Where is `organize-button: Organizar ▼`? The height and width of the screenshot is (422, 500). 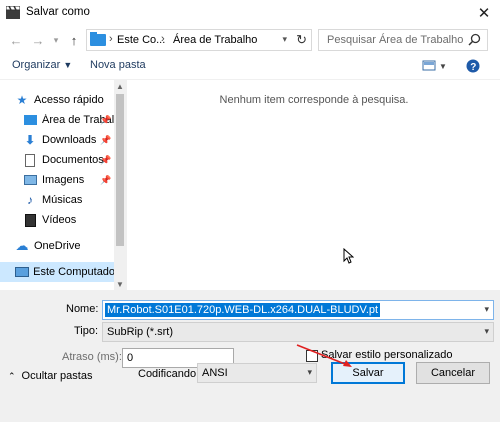 organize-button: Organizar ▼ is located at coordinates (42, 65).